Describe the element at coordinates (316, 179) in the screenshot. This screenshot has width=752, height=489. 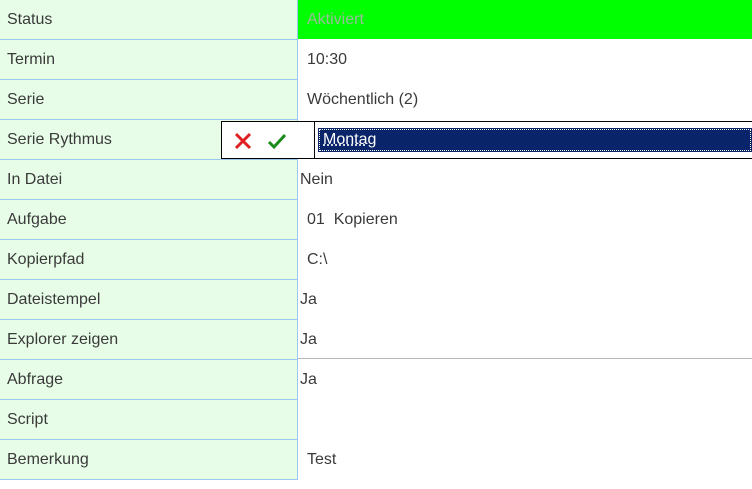
I see `value-text: Nein` at that location.